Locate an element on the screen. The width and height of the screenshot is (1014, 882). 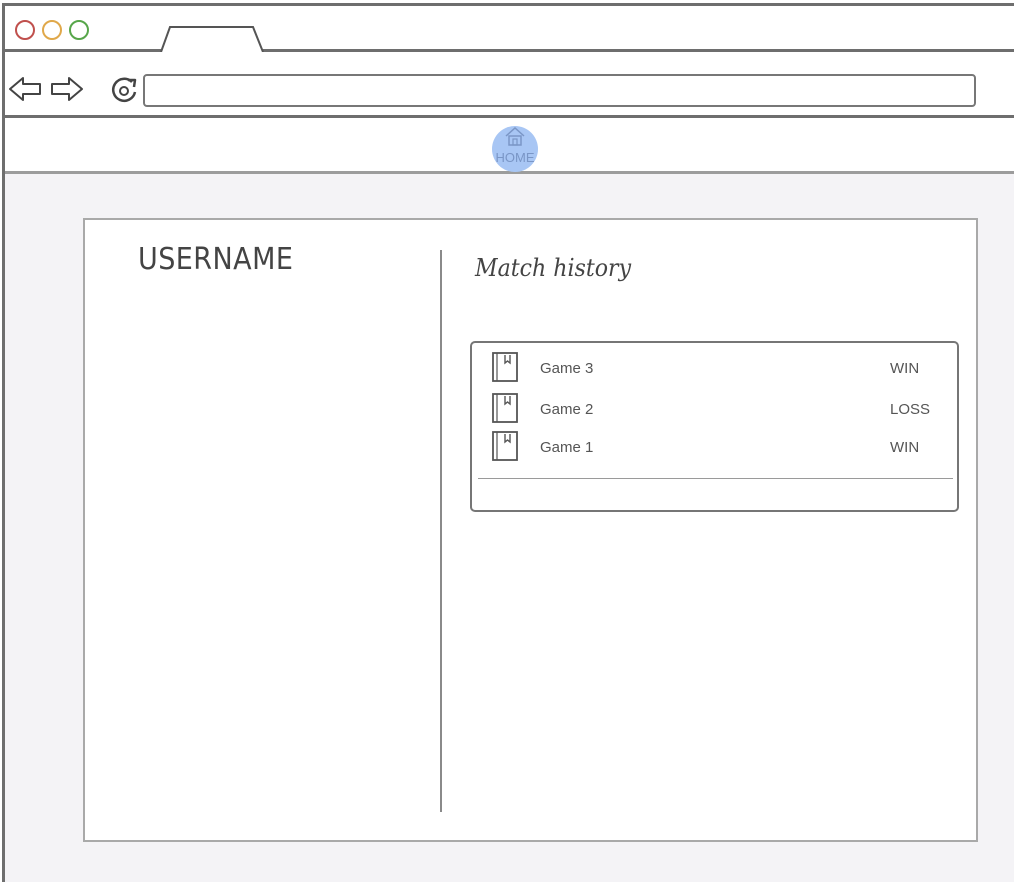
match-result: LOSS is located at coordinates (910, 409).